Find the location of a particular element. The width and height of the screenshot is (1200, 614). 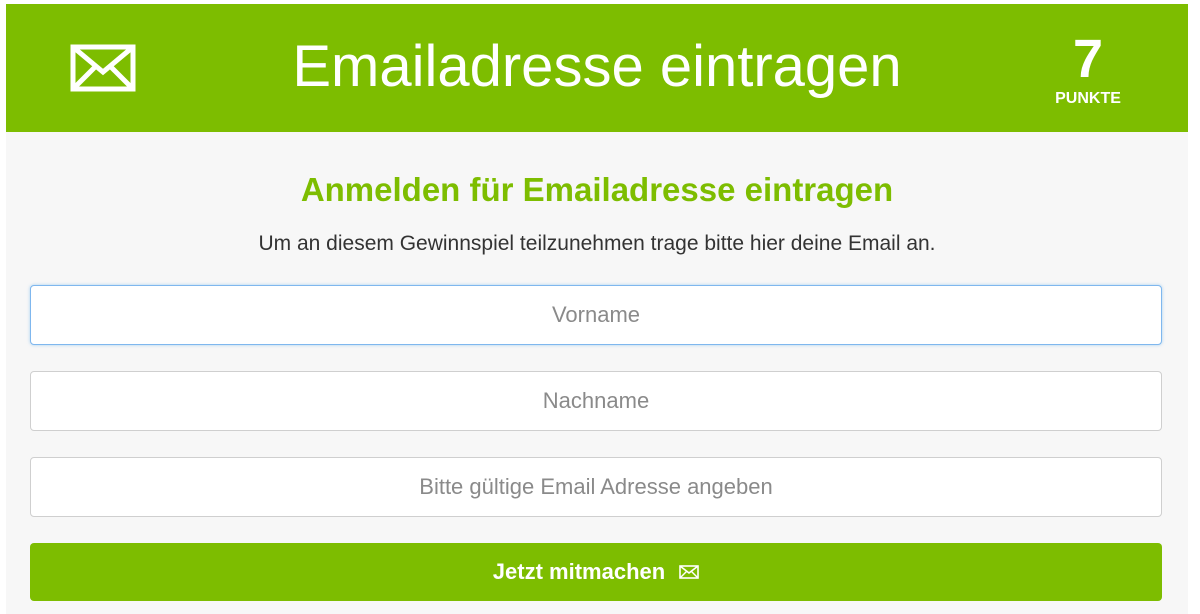

submit-button-label: Jetzt mitmachen is located at coordinates (579, 571).